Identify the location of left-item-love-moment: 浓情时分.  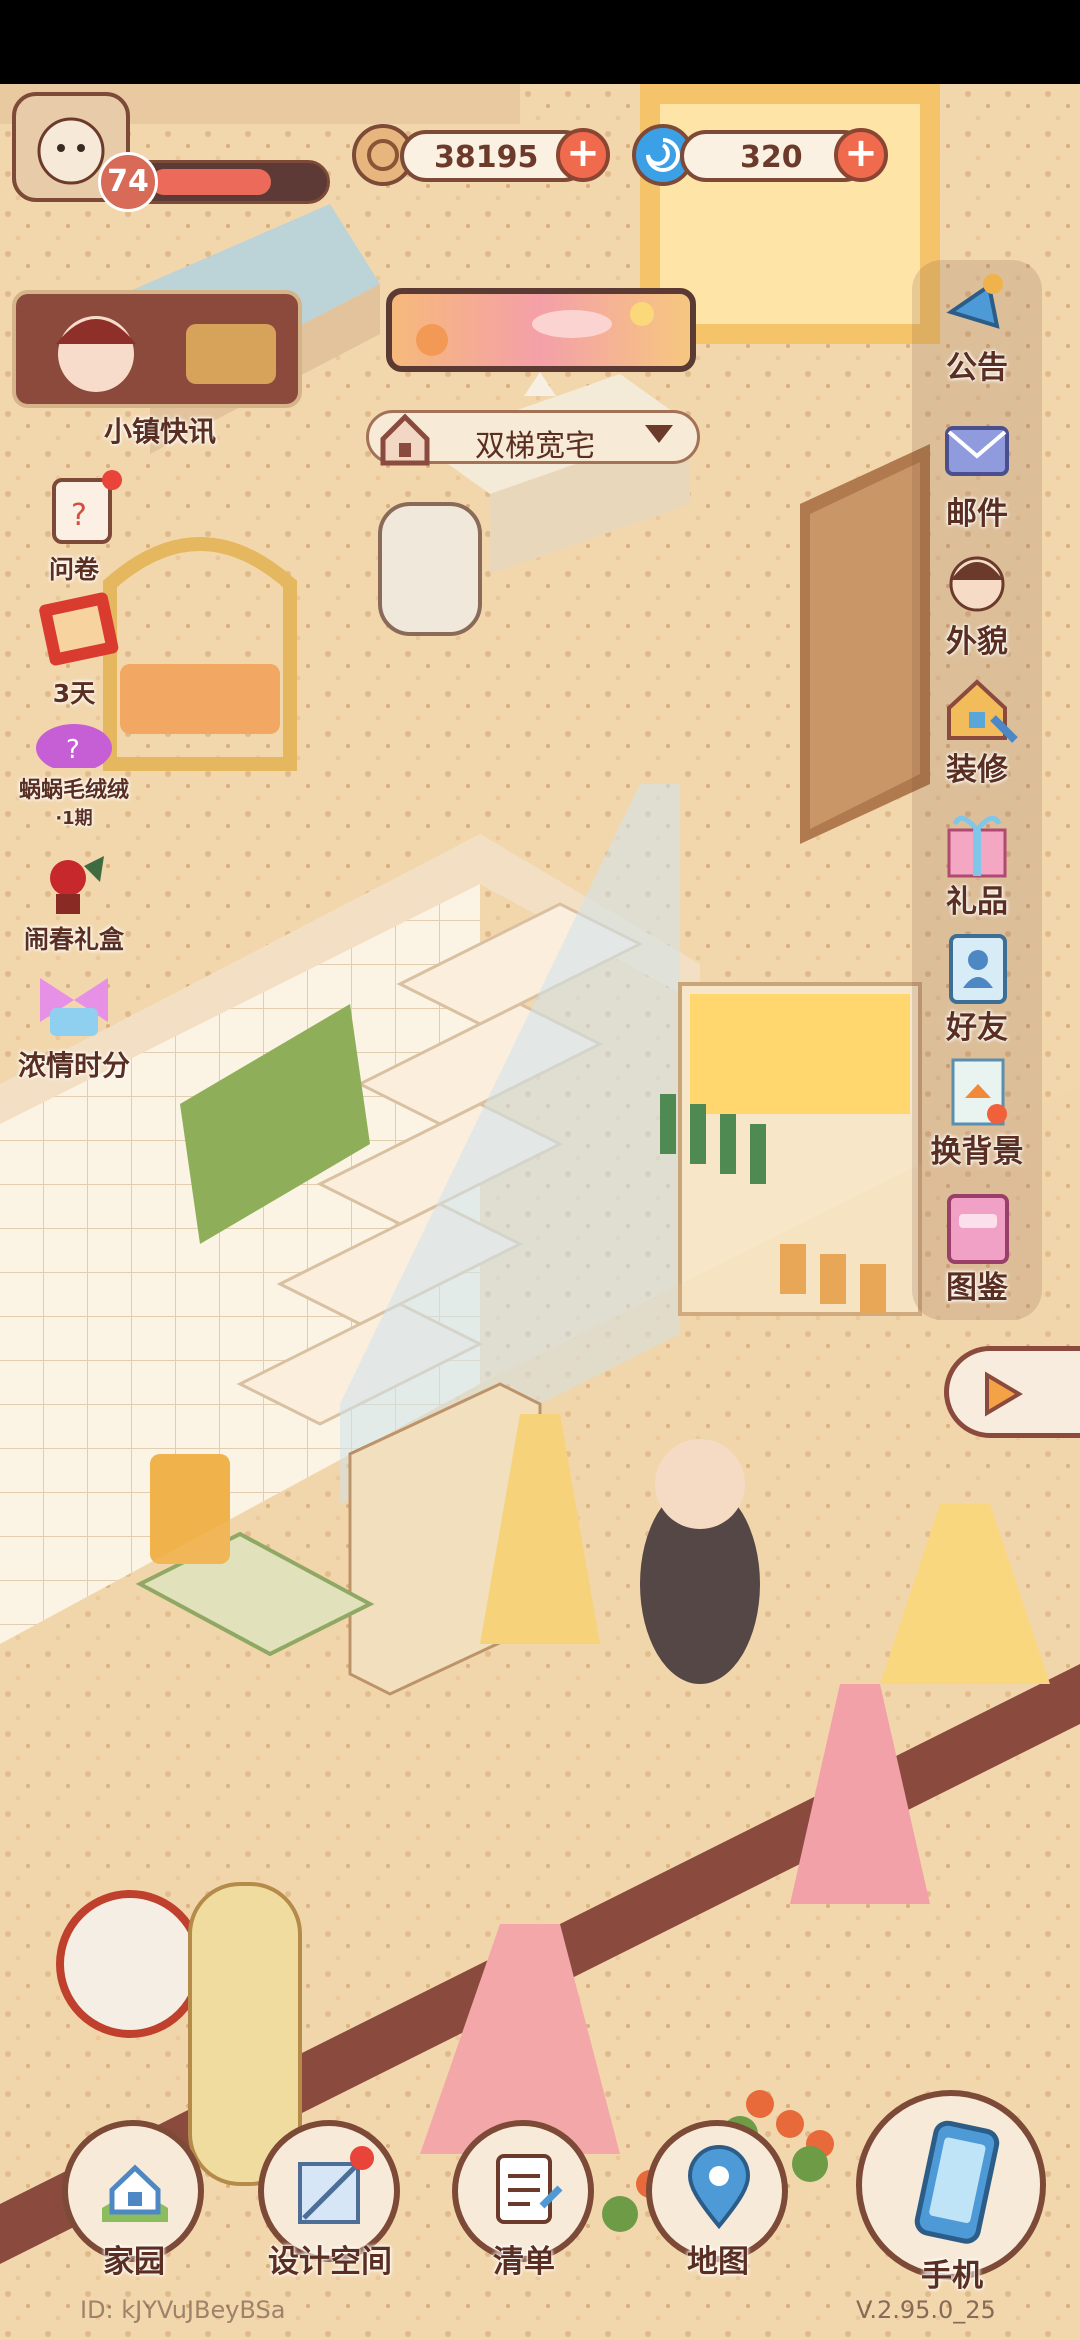
(74, 1024).